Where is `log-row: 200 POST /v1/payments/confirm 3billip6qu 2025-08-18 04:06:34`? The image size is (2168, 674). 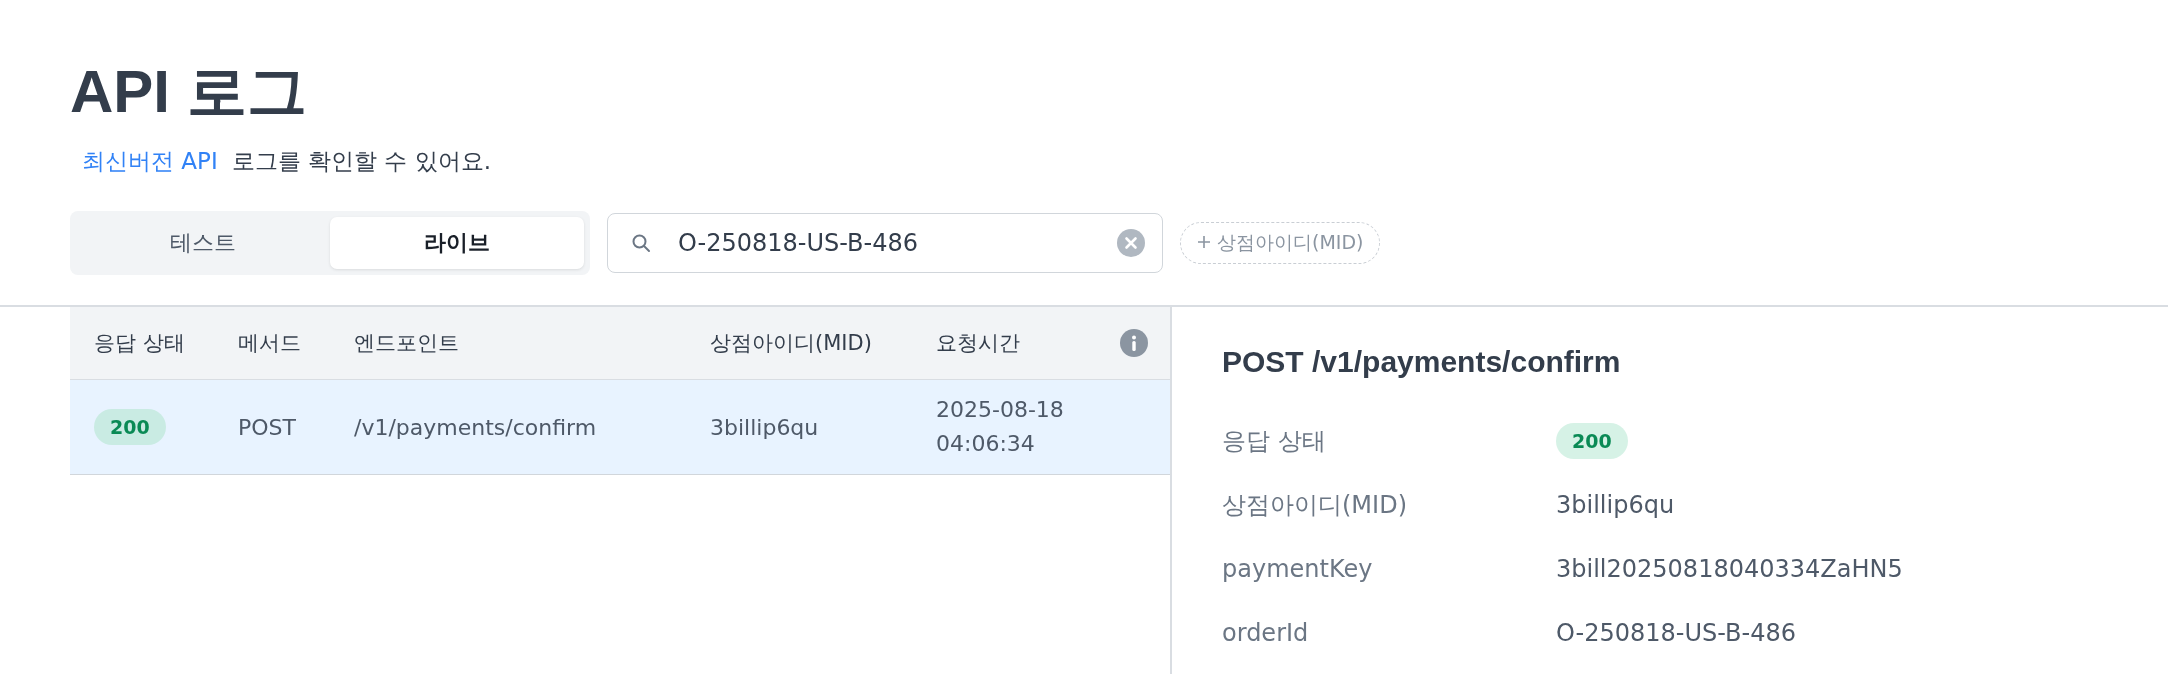 log-row: 200 POST /v1/payments/confirm 3billip6qu 2025-08-18 04:06:34 is located at coordinates (620, 427).